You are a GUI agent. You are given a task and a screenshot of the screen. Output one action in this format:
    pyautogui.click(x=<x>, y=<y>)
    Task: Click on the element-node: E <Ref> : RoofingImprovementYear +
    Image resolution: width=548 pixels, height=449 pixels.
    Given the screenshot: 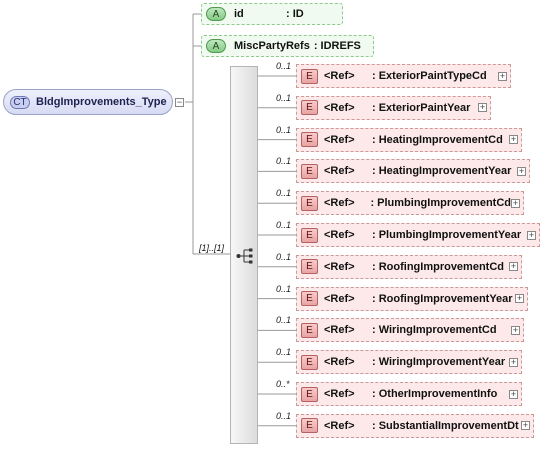 What is the action you would take?
    pyautogui.click(x=412, y=298)
    